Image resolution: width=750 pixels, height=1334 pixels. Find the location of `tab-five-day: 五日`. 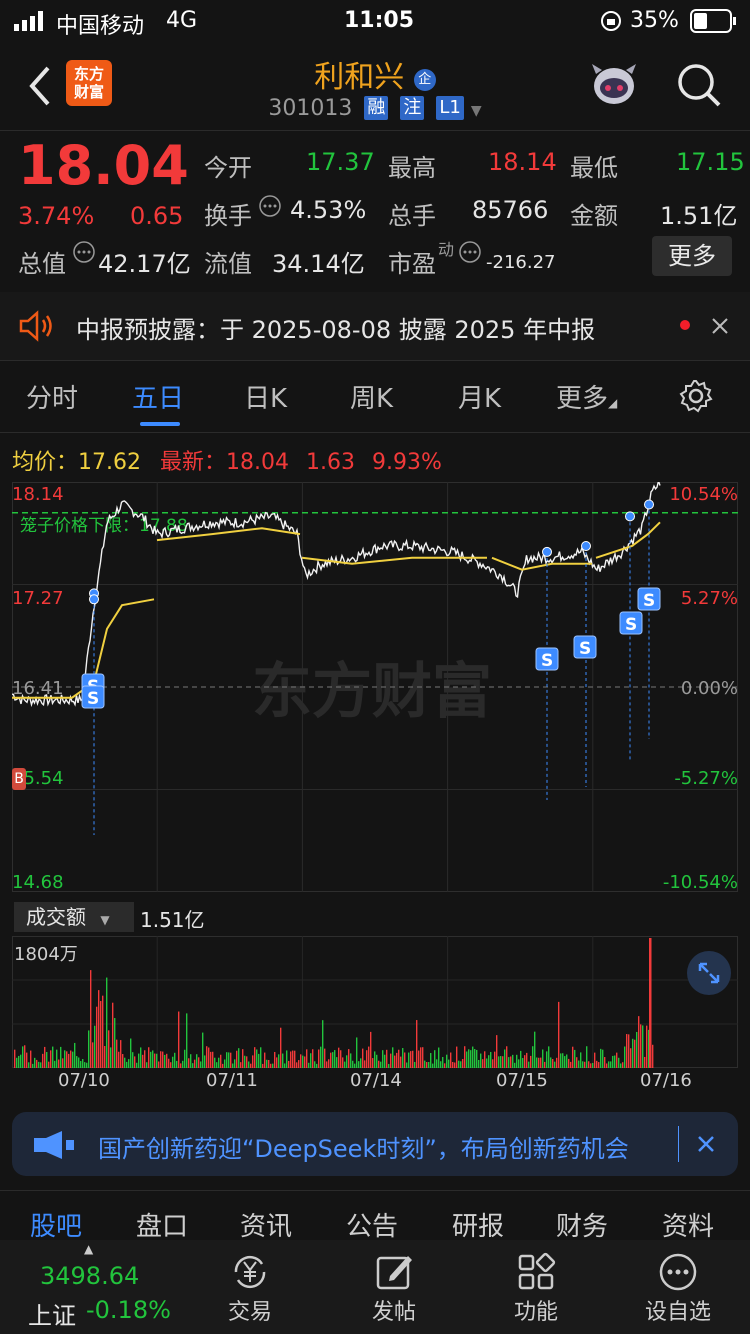

tab-five-day: 五日 is located at coordinates (158, 396).